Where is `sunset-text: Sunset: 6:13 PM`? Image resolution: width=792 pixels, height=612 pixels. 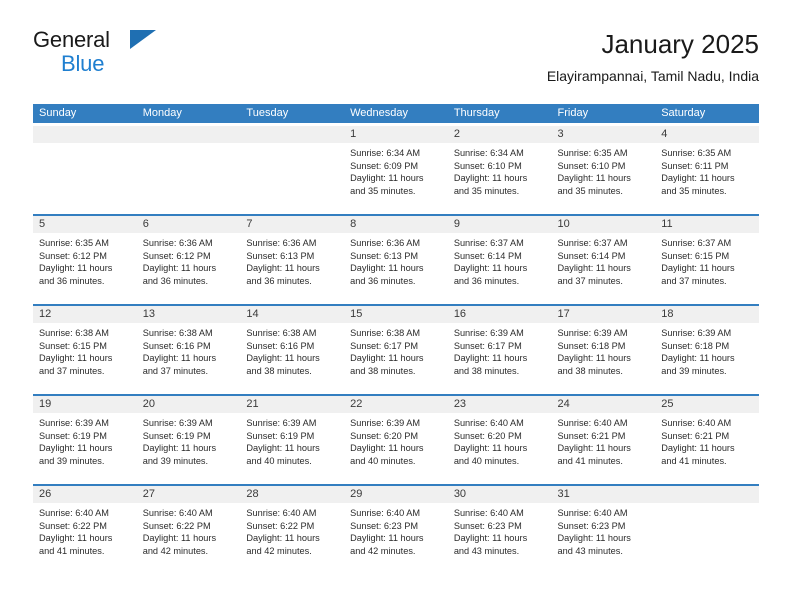 sunset-text: Sunset: 6:13 PM is located at coordinates (384, 255).